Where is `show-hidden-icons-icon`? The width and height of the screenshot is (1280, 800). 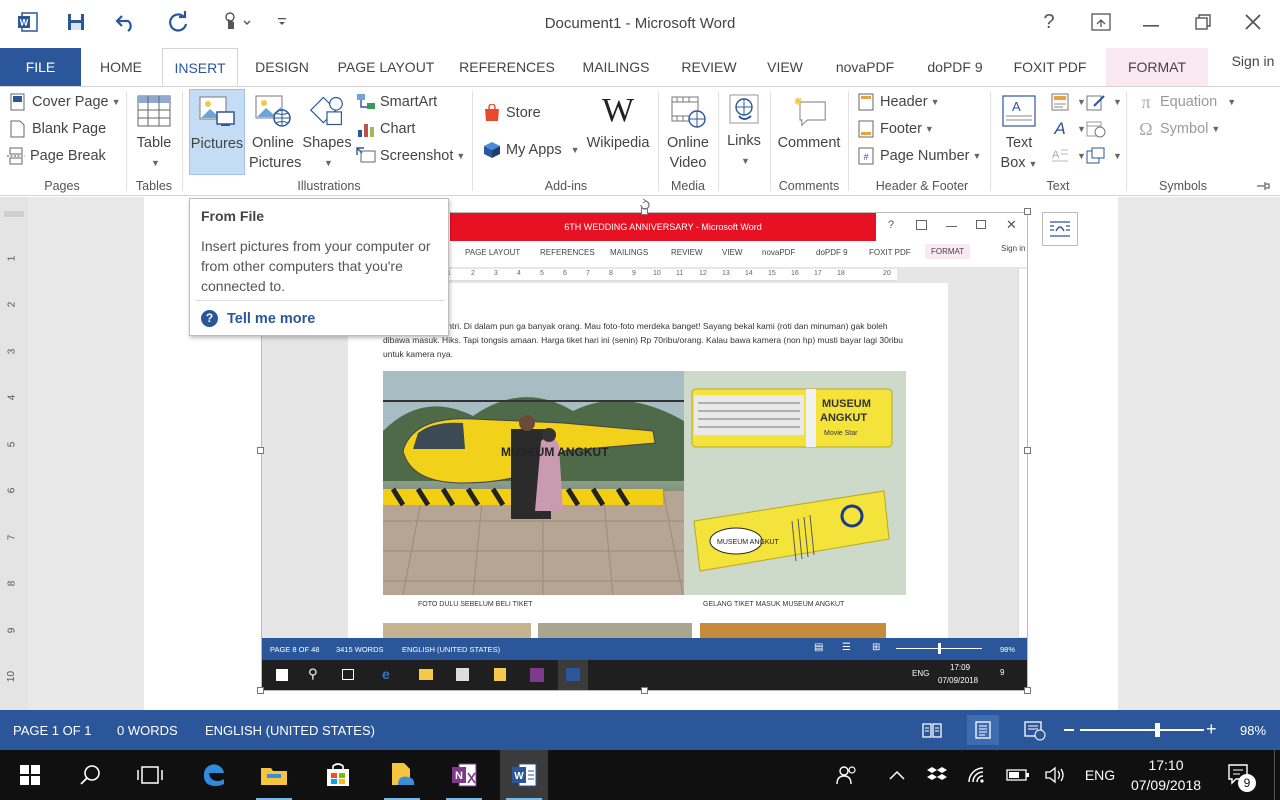
show-hidden-icons-icon is located at coordinates (897, 775).